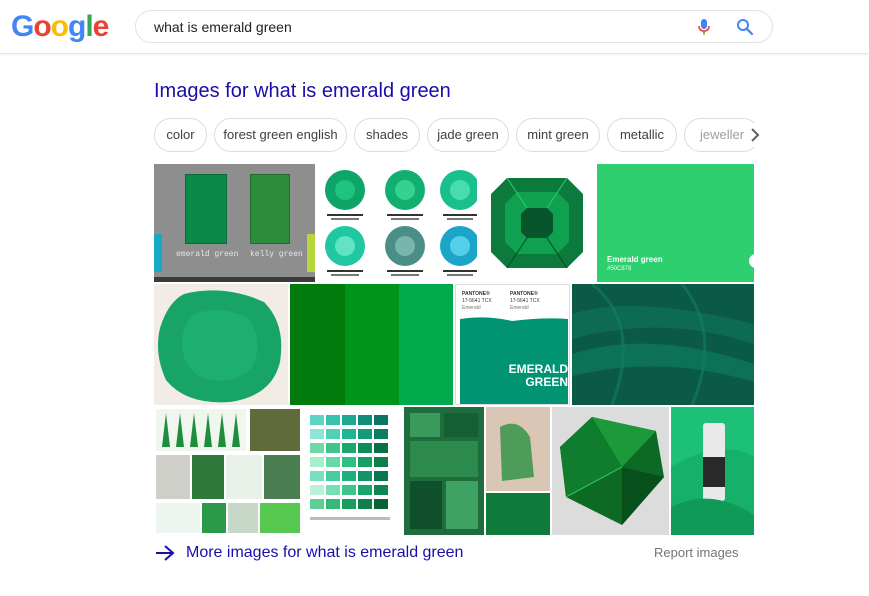 This screenshot has height=596, width=869. I want to click on emerald-swatch, so click(206, 209).